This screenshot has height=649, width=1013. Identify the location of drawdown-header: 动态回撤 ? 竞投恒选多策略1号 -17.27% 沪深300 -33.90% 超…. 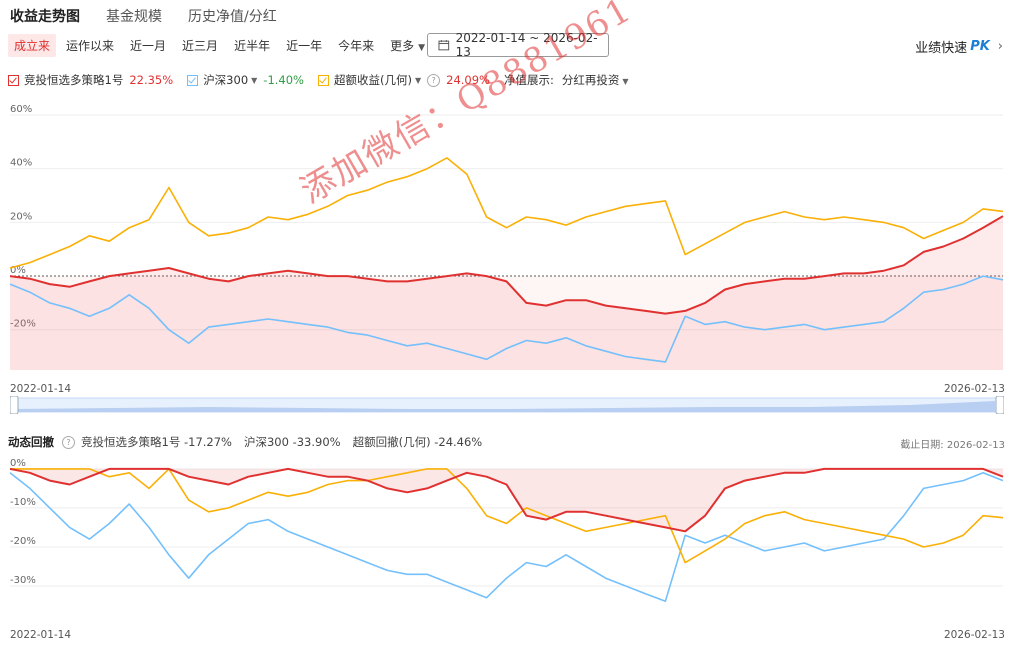
(251, 442).